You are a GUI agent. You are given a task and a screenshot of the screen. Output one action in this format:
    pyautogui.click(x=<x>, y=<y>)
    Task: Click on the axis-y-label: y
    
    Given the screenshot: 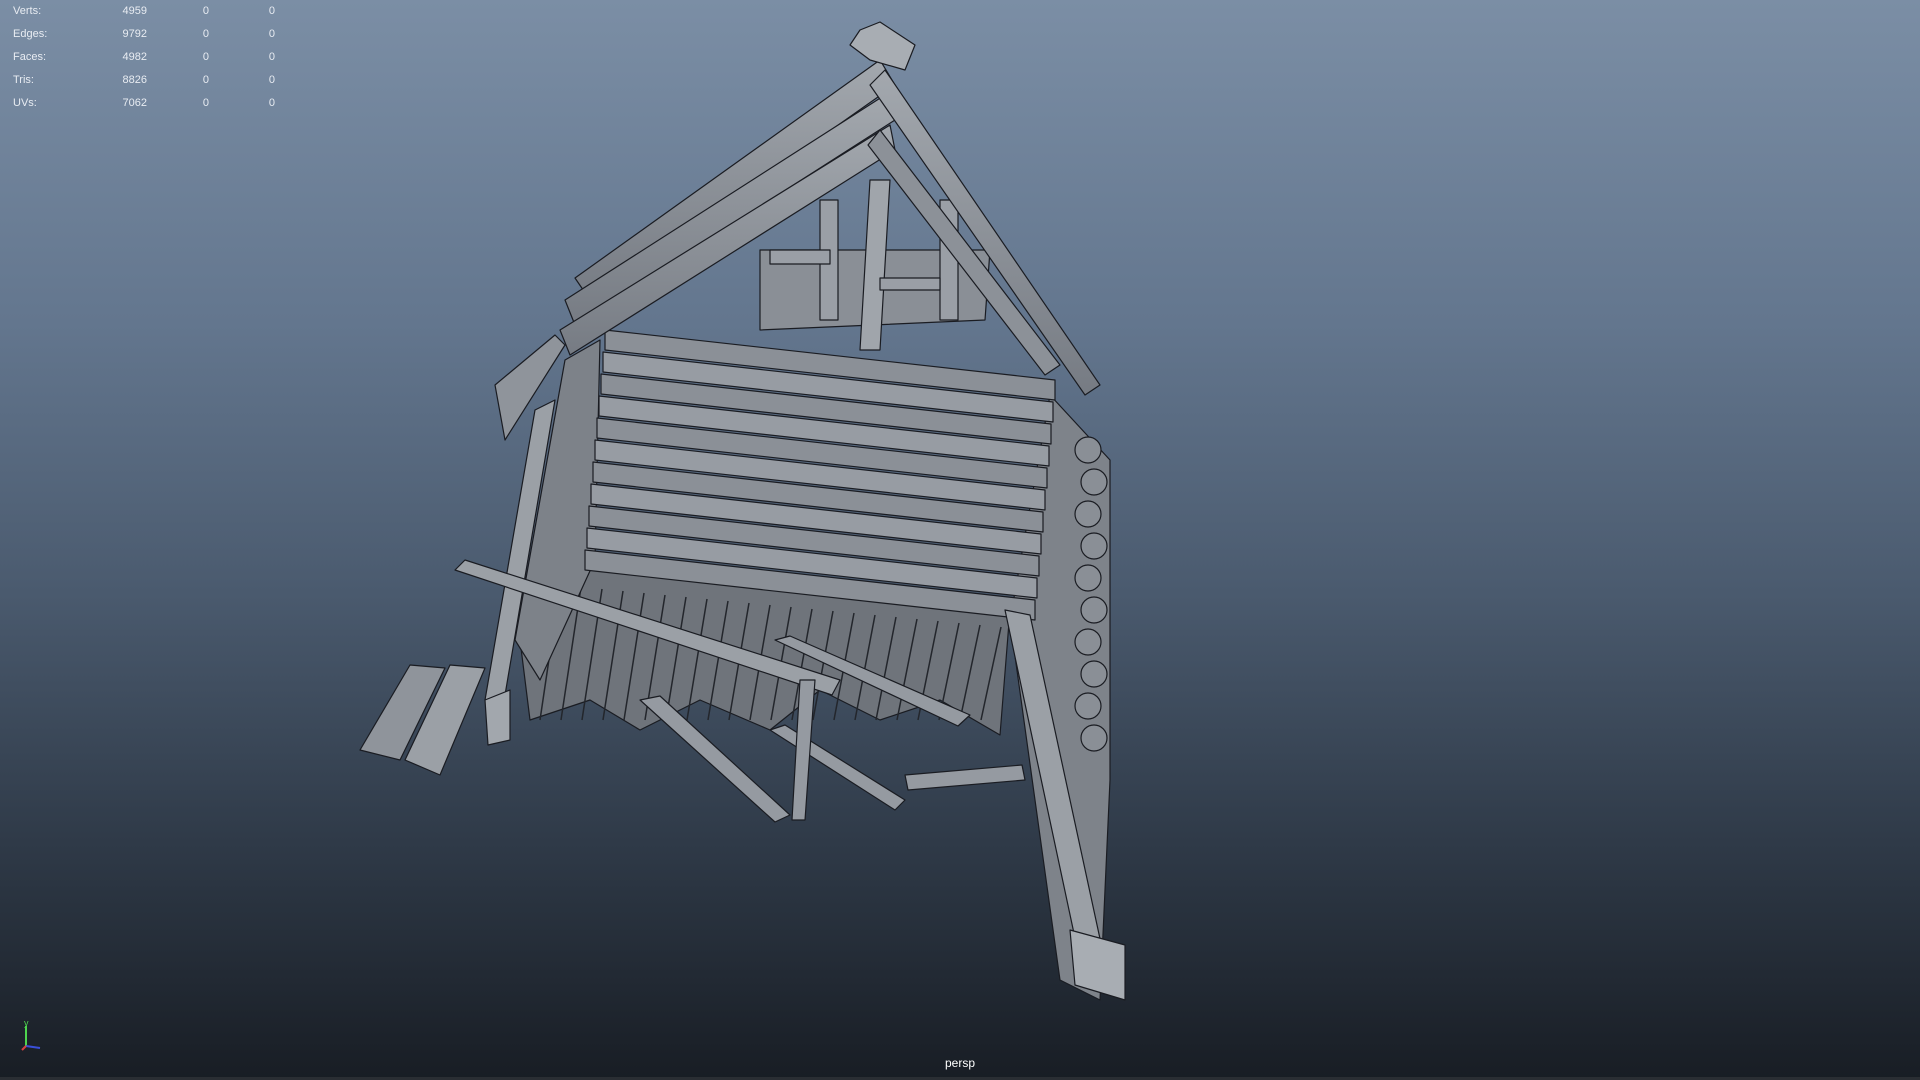 What is the action you would take?
    pyautogui.click(x=26, y=1023)
    